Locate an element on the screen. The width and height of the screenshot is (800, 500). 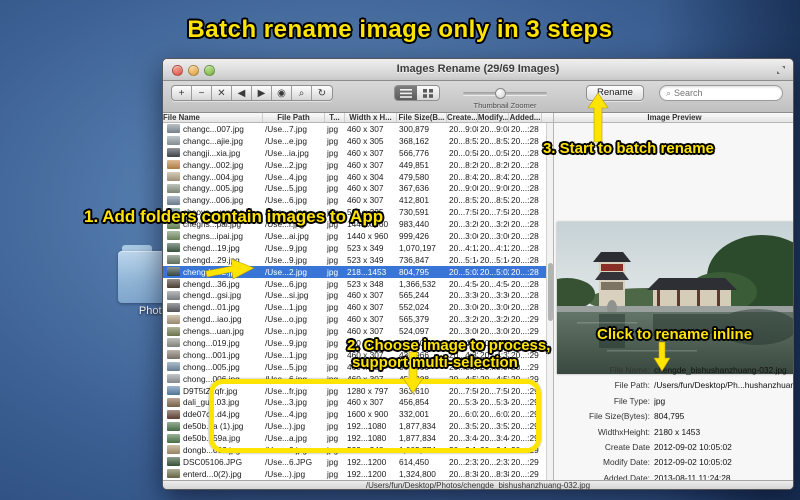
column-header: File Name is located at coordinates (213, 117).